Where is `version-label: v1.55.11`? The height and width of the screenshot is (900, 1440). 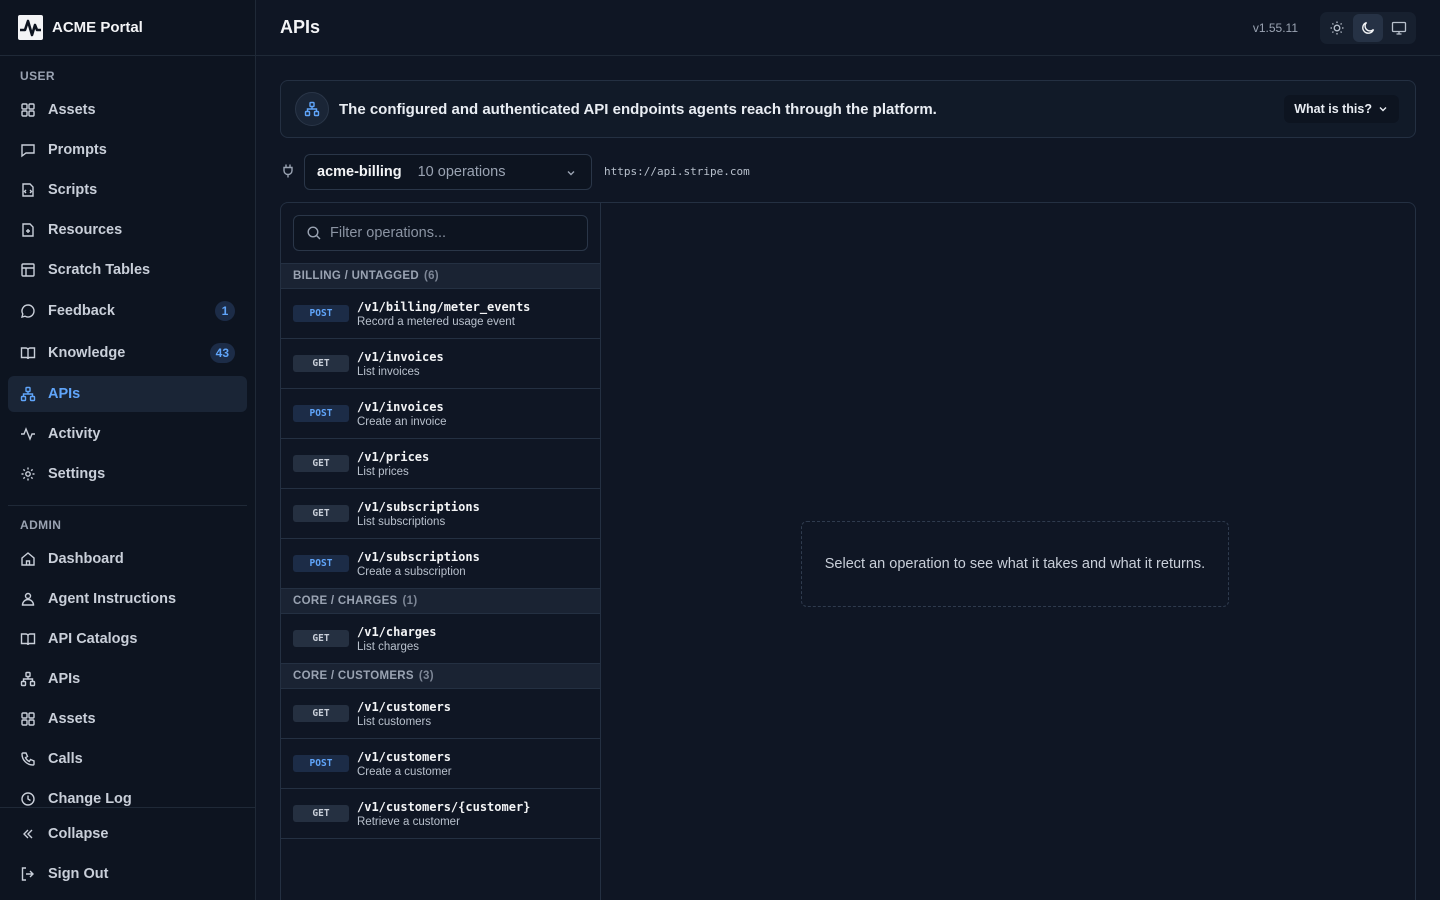 version-label: v1.55.11 is located at coordinates (1275, 27).